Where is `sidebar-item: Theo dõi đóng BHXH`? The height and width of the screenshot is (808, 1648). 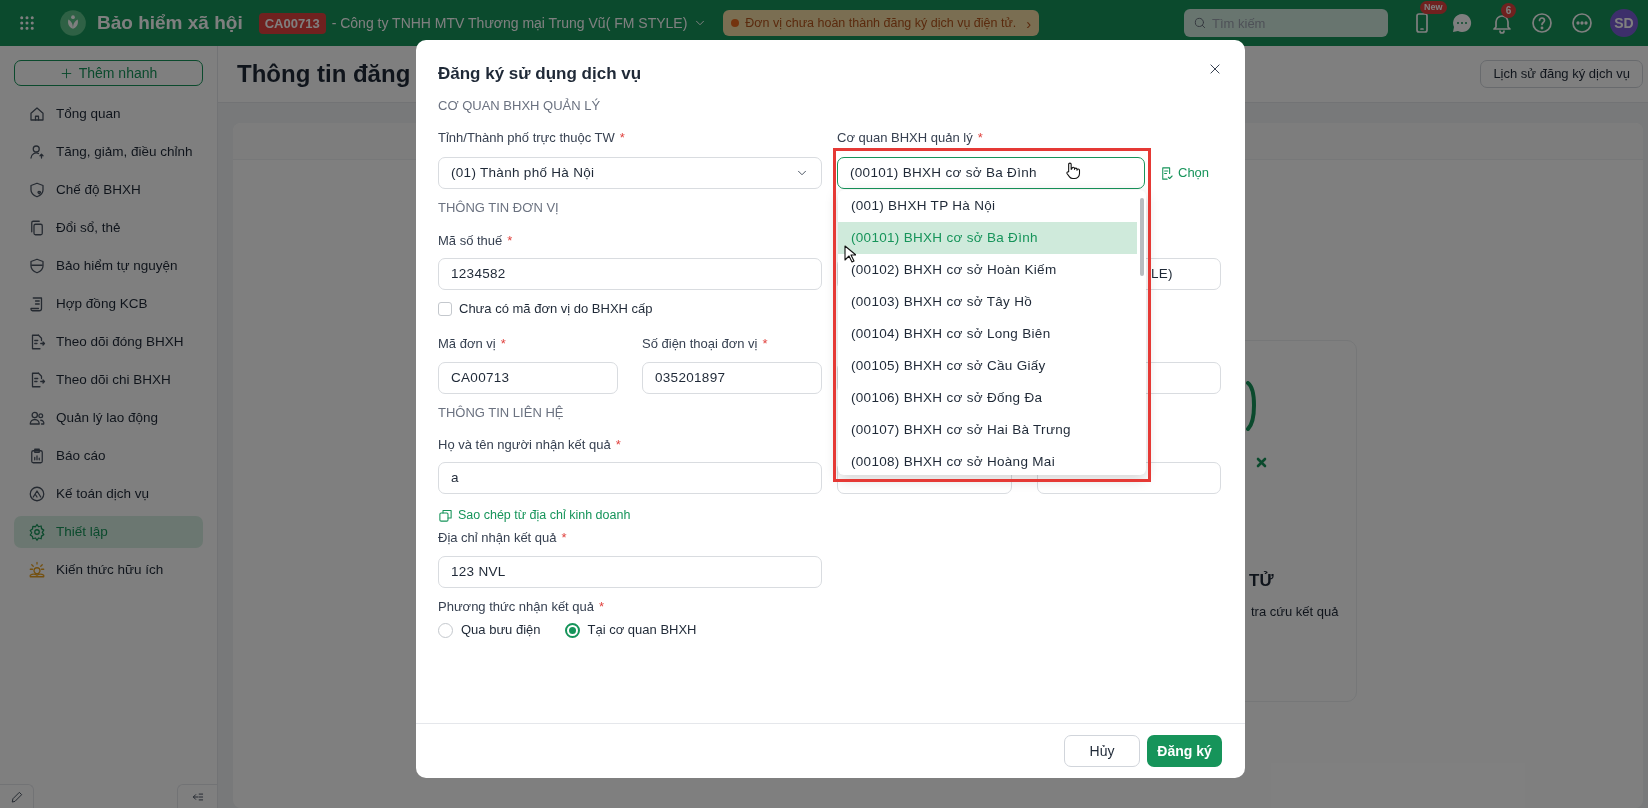 sidebar-item: Theo dõi đóng BHXH is located at coordinates (108, 342).